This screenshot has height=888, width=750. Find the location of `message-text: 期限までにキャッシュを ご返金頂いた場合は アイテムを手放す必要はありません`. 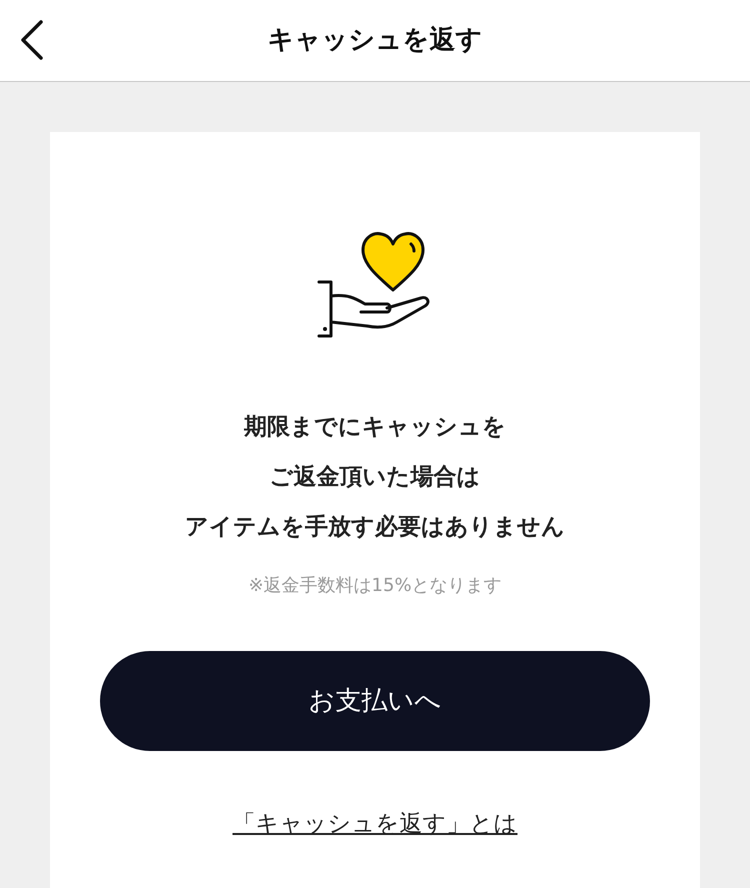

message-text: 期限までにキャッシュを ご返金頂いた場合は アイテムを手放す必要はありません is located at coordinates (375, 477).